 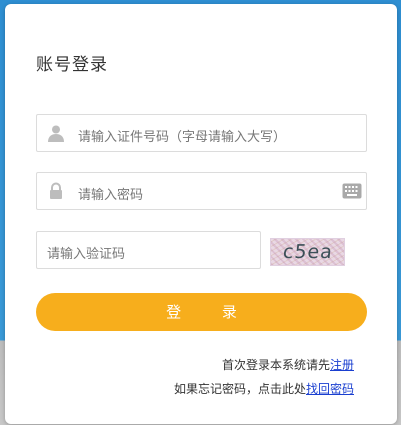 I want to click on password-placeholder: 请输入密码, so click(x=111, y=195).